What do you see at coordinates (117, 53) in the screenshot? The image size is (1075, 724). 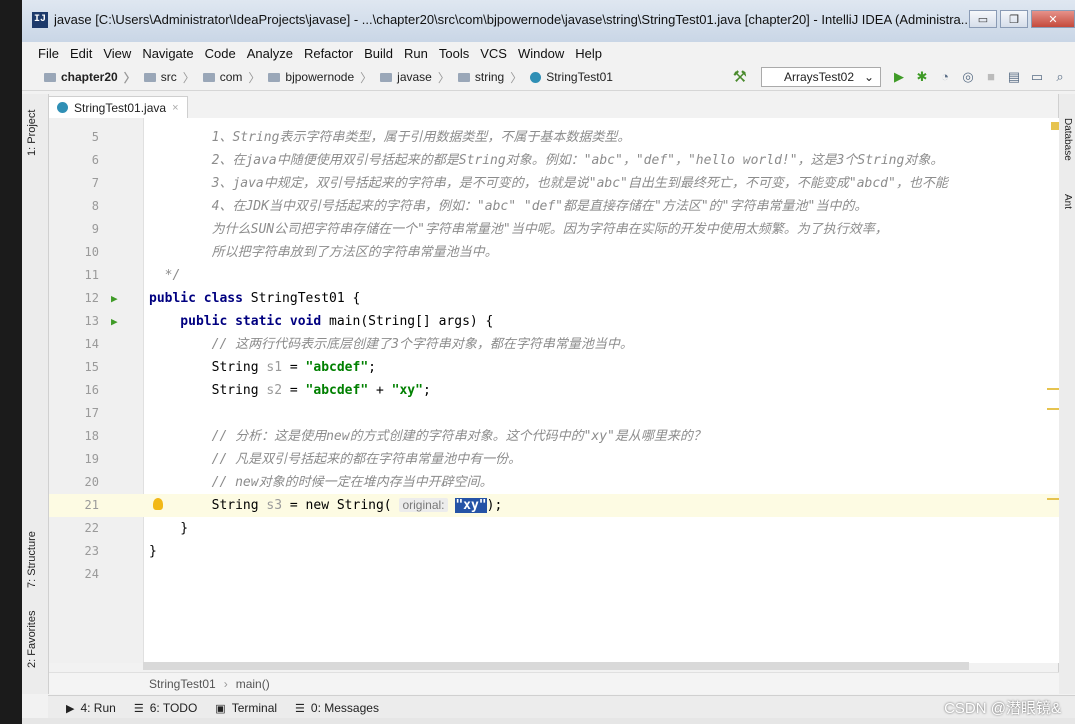 I see `menu-view: View` at bounding box center [117, 53].